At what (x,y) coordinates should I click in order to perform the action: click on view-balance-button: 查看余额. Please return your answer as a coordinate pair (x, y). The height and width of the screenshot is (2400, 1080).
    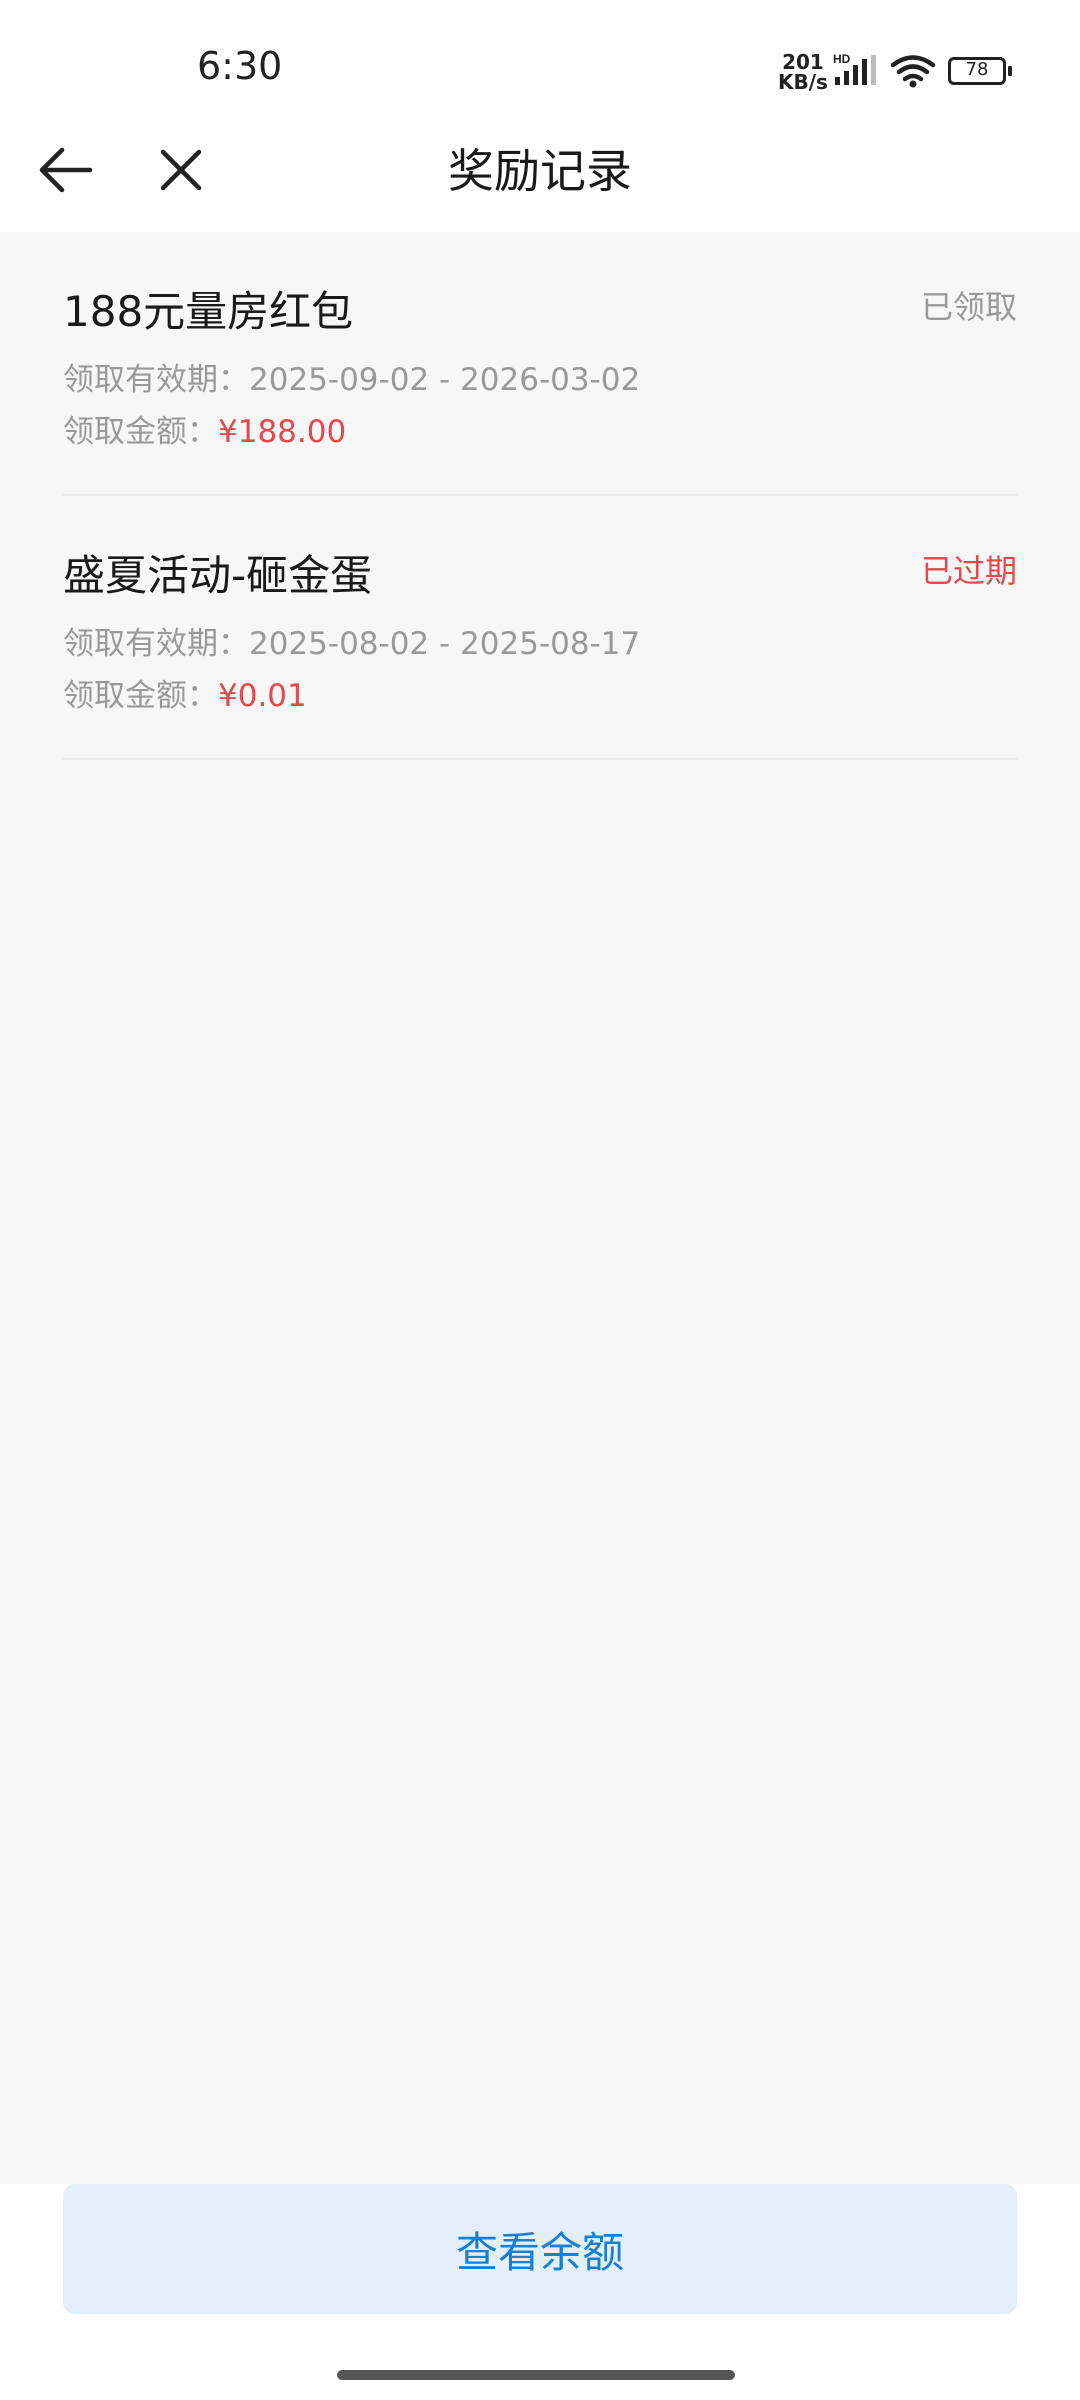
    Looking at the image, I should click on (540, 2249).